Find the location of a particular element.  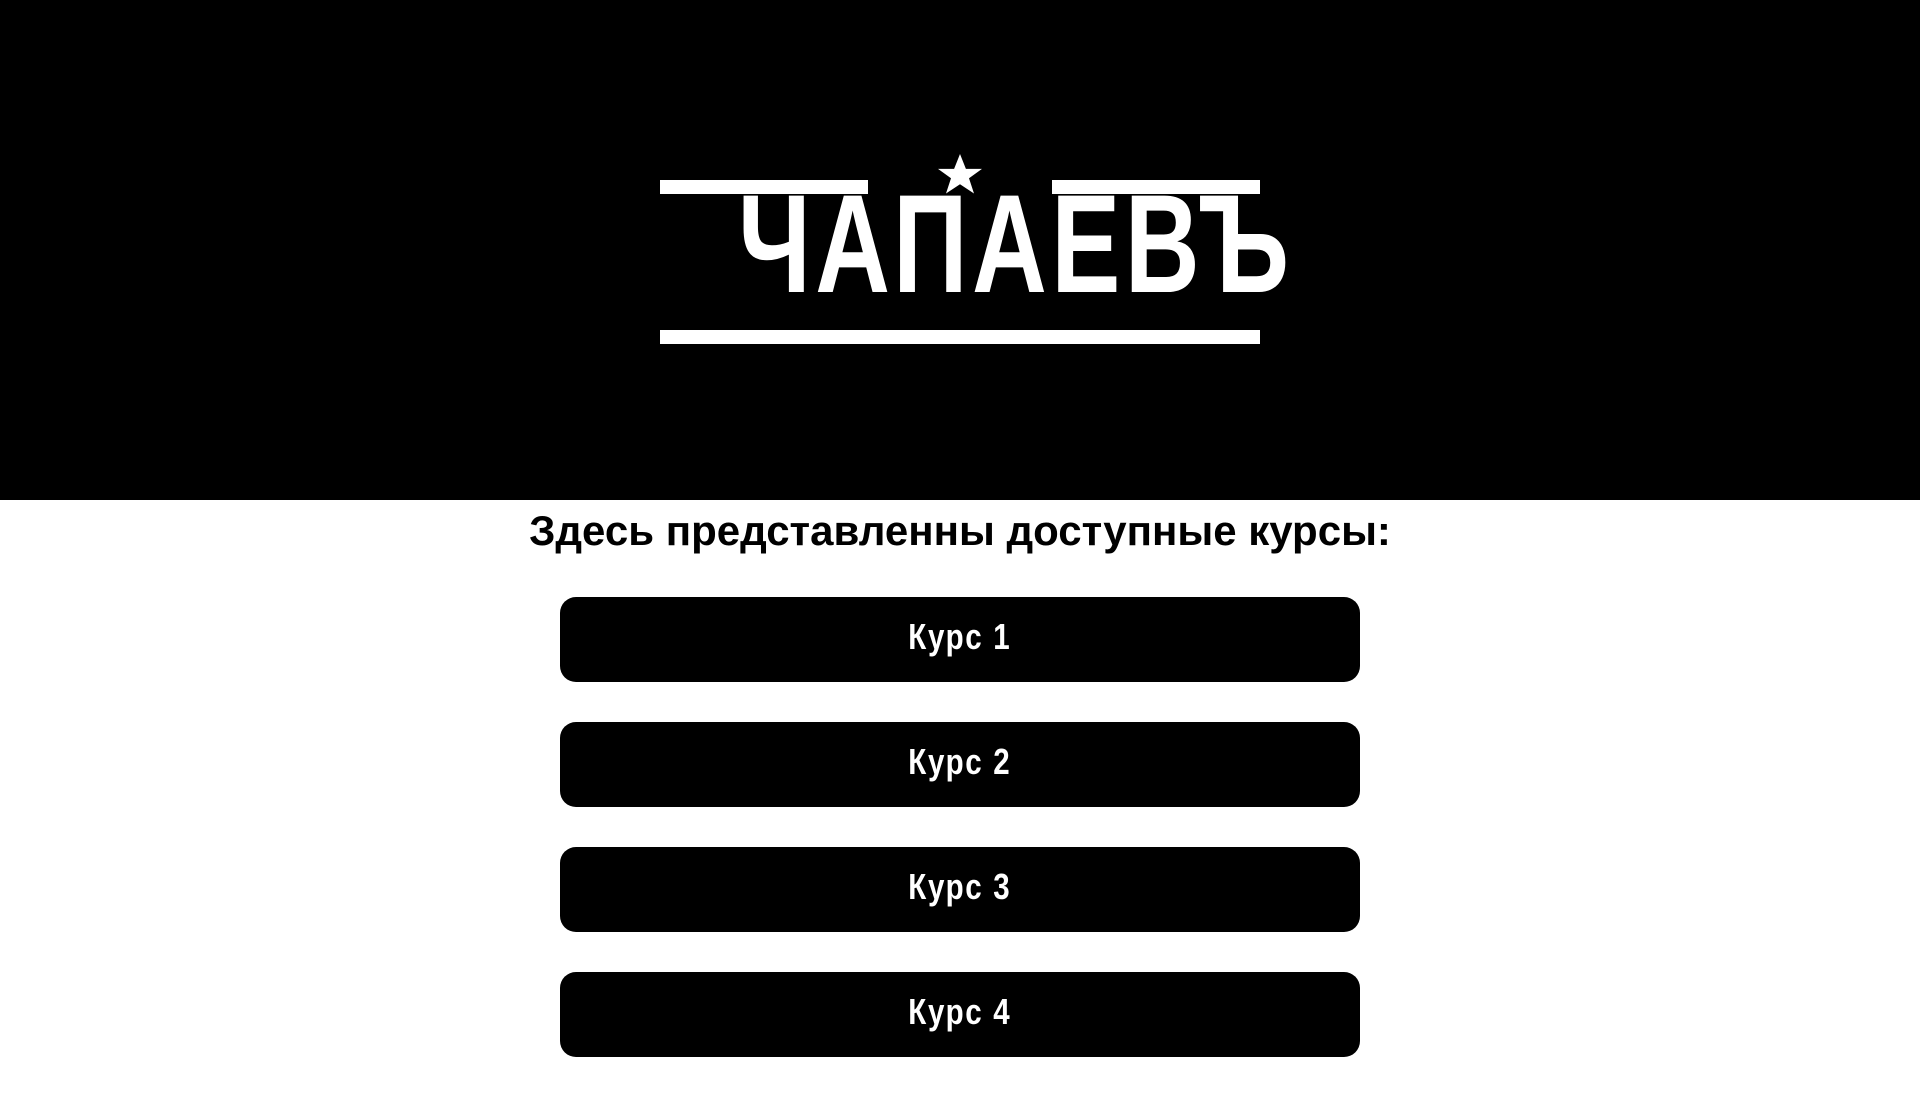

course-1-label: Курс 1 is located at coordinates (960, 636).